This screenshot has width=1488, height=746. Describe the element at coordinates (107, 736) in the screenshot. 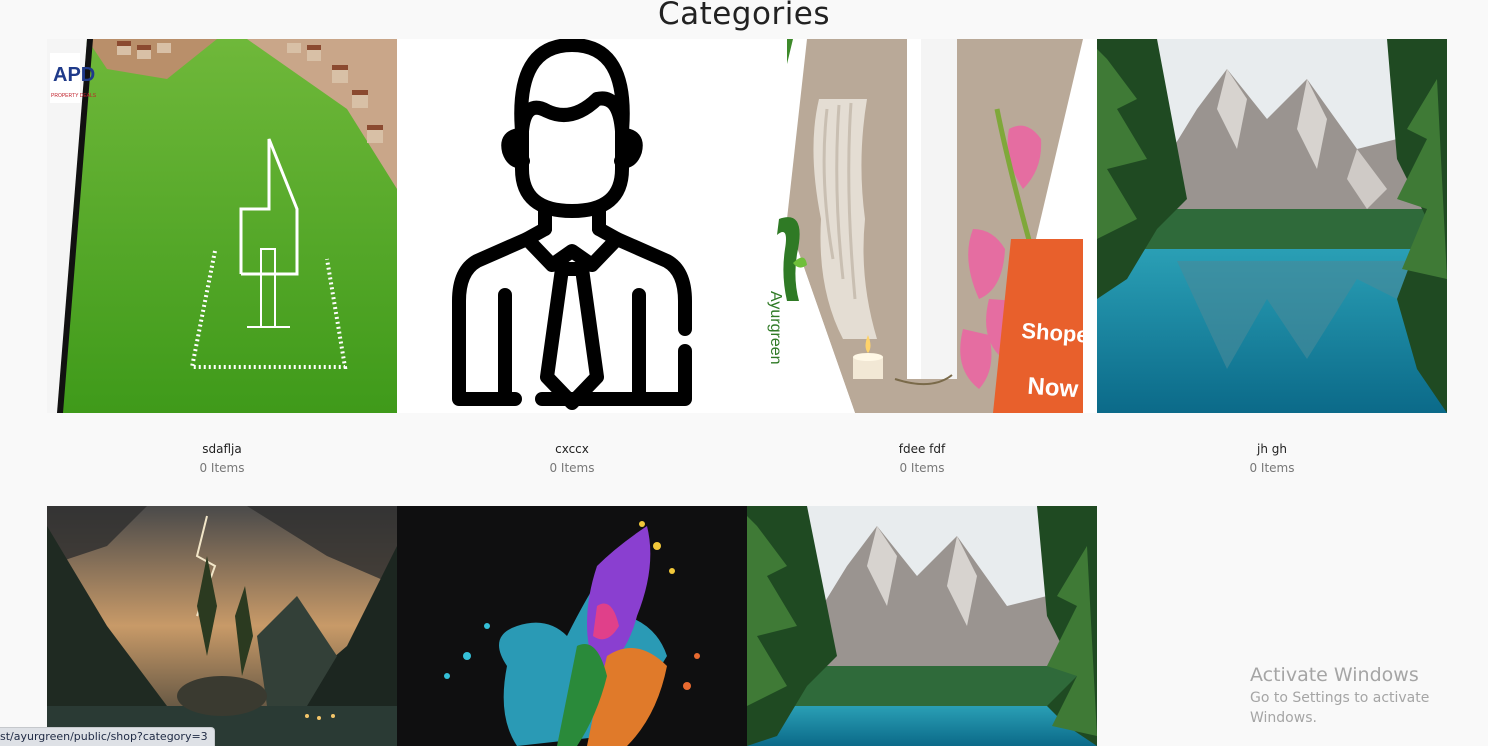

I see `status-bar-url: st/ayurgreen/public/shop?category=3` at that location.